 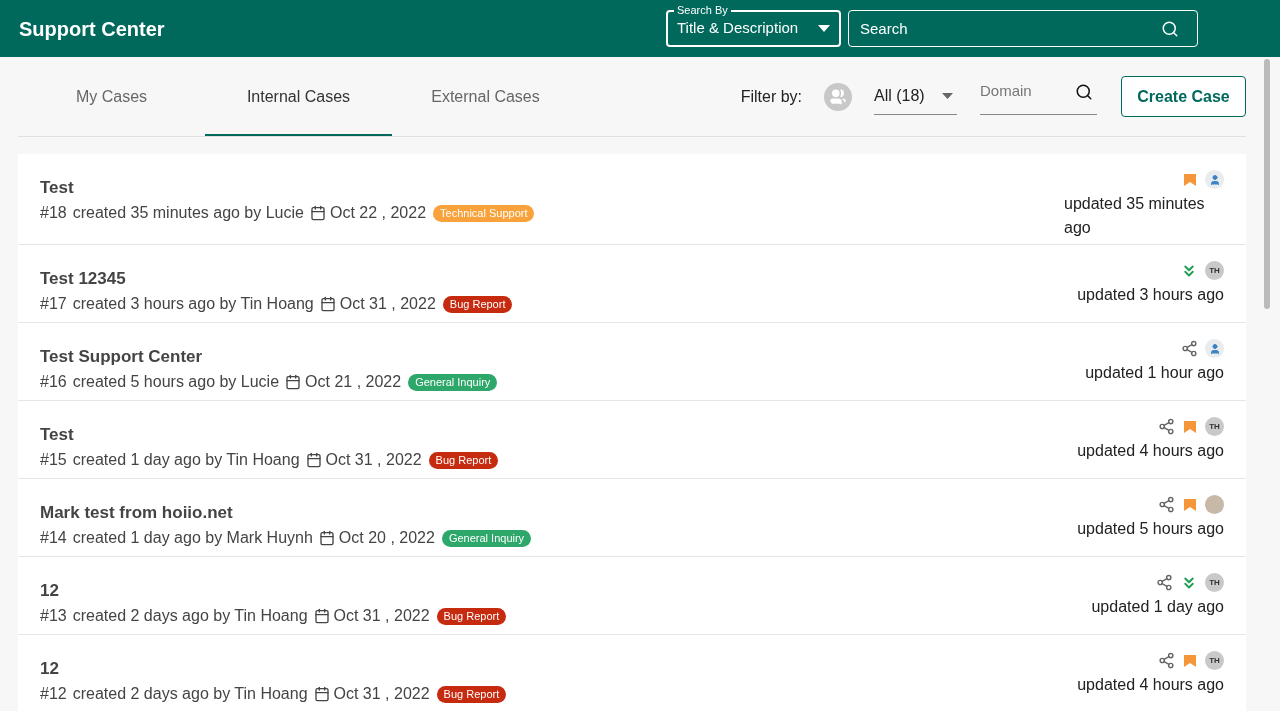 What do you see at coordinates (632, 440) in the screenshot?
I see `case-row: Test #15 created 1 day ago by Tin Hoang Oct 31 , 2022 Bug Report TH updated 4 hours ago` at bounding box center [632, 440].